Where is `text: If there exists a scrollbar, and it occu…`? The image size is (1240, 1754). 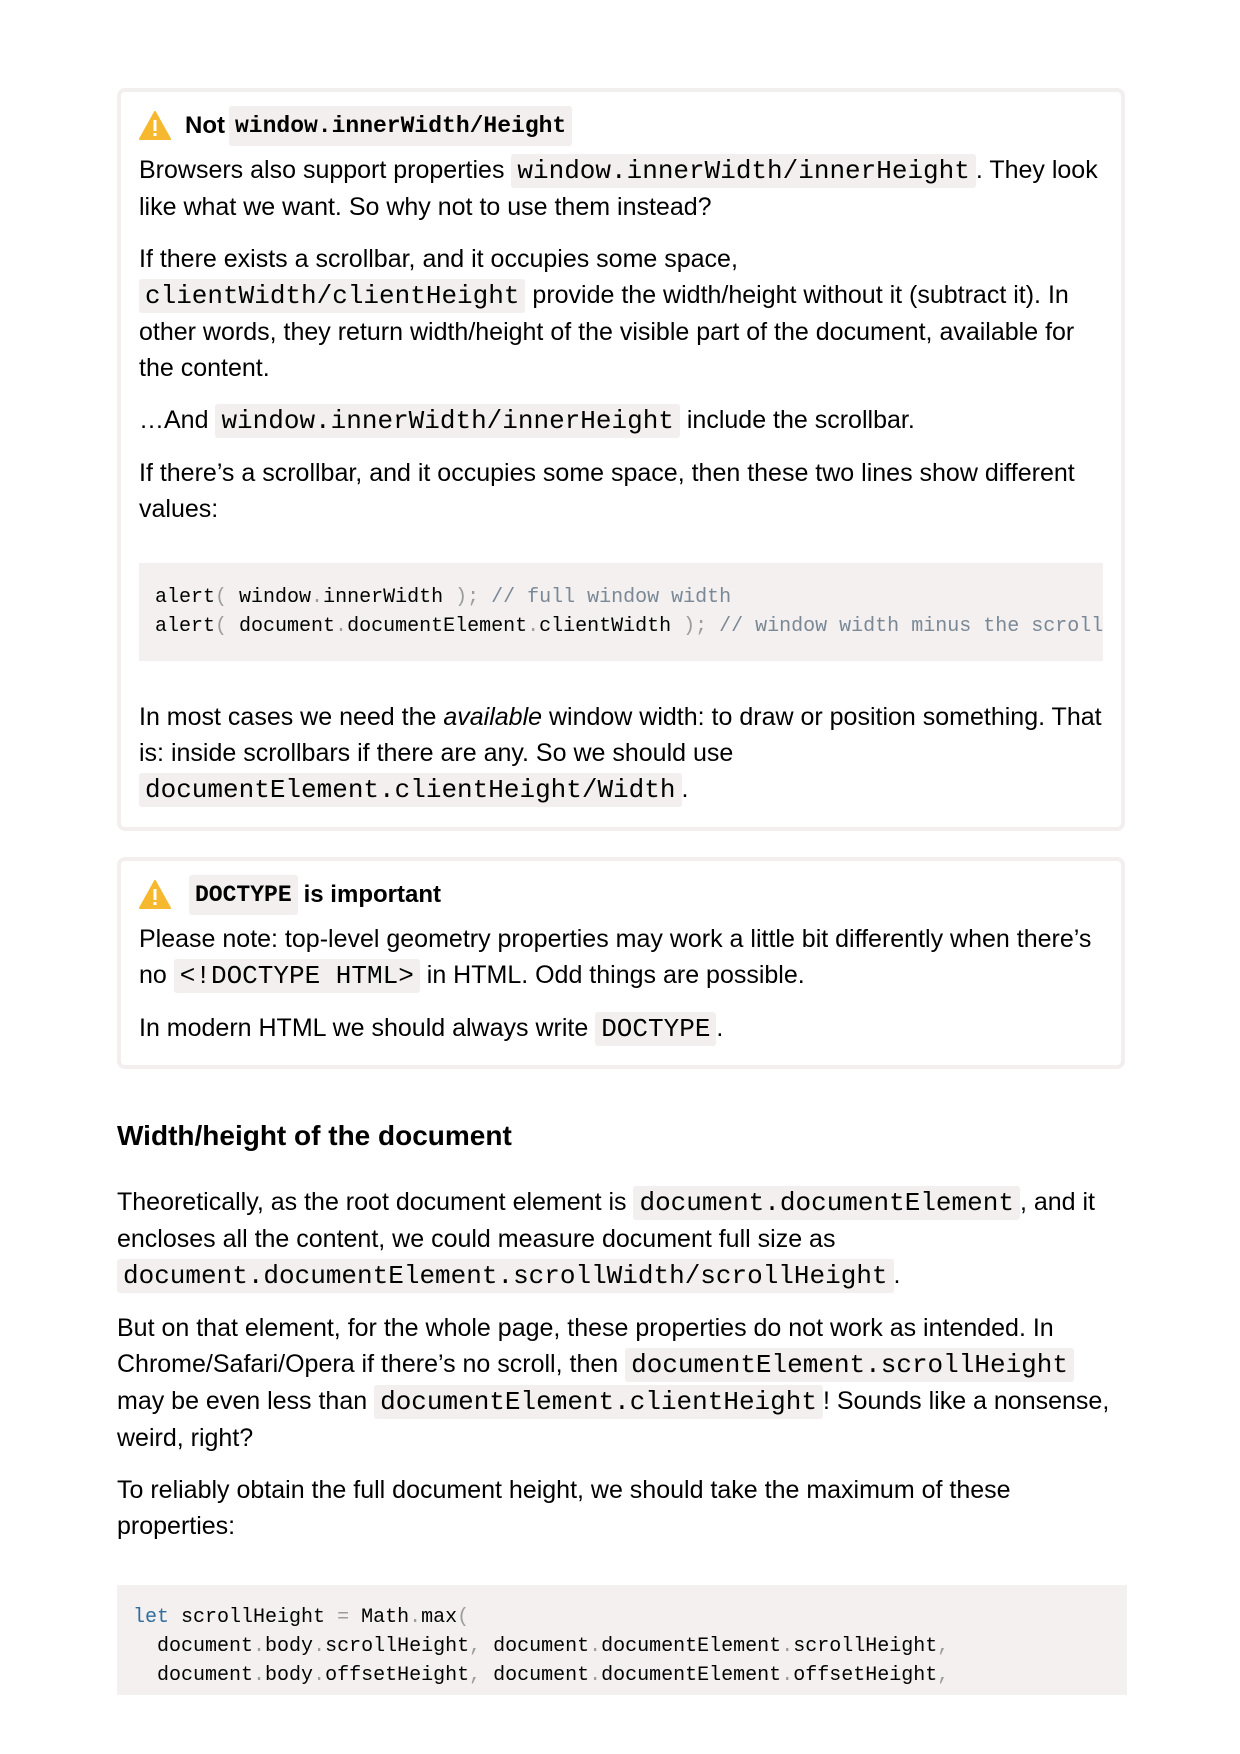
text: If there exists a scrollbar, and it occu… is located at coordinates (438, 259).